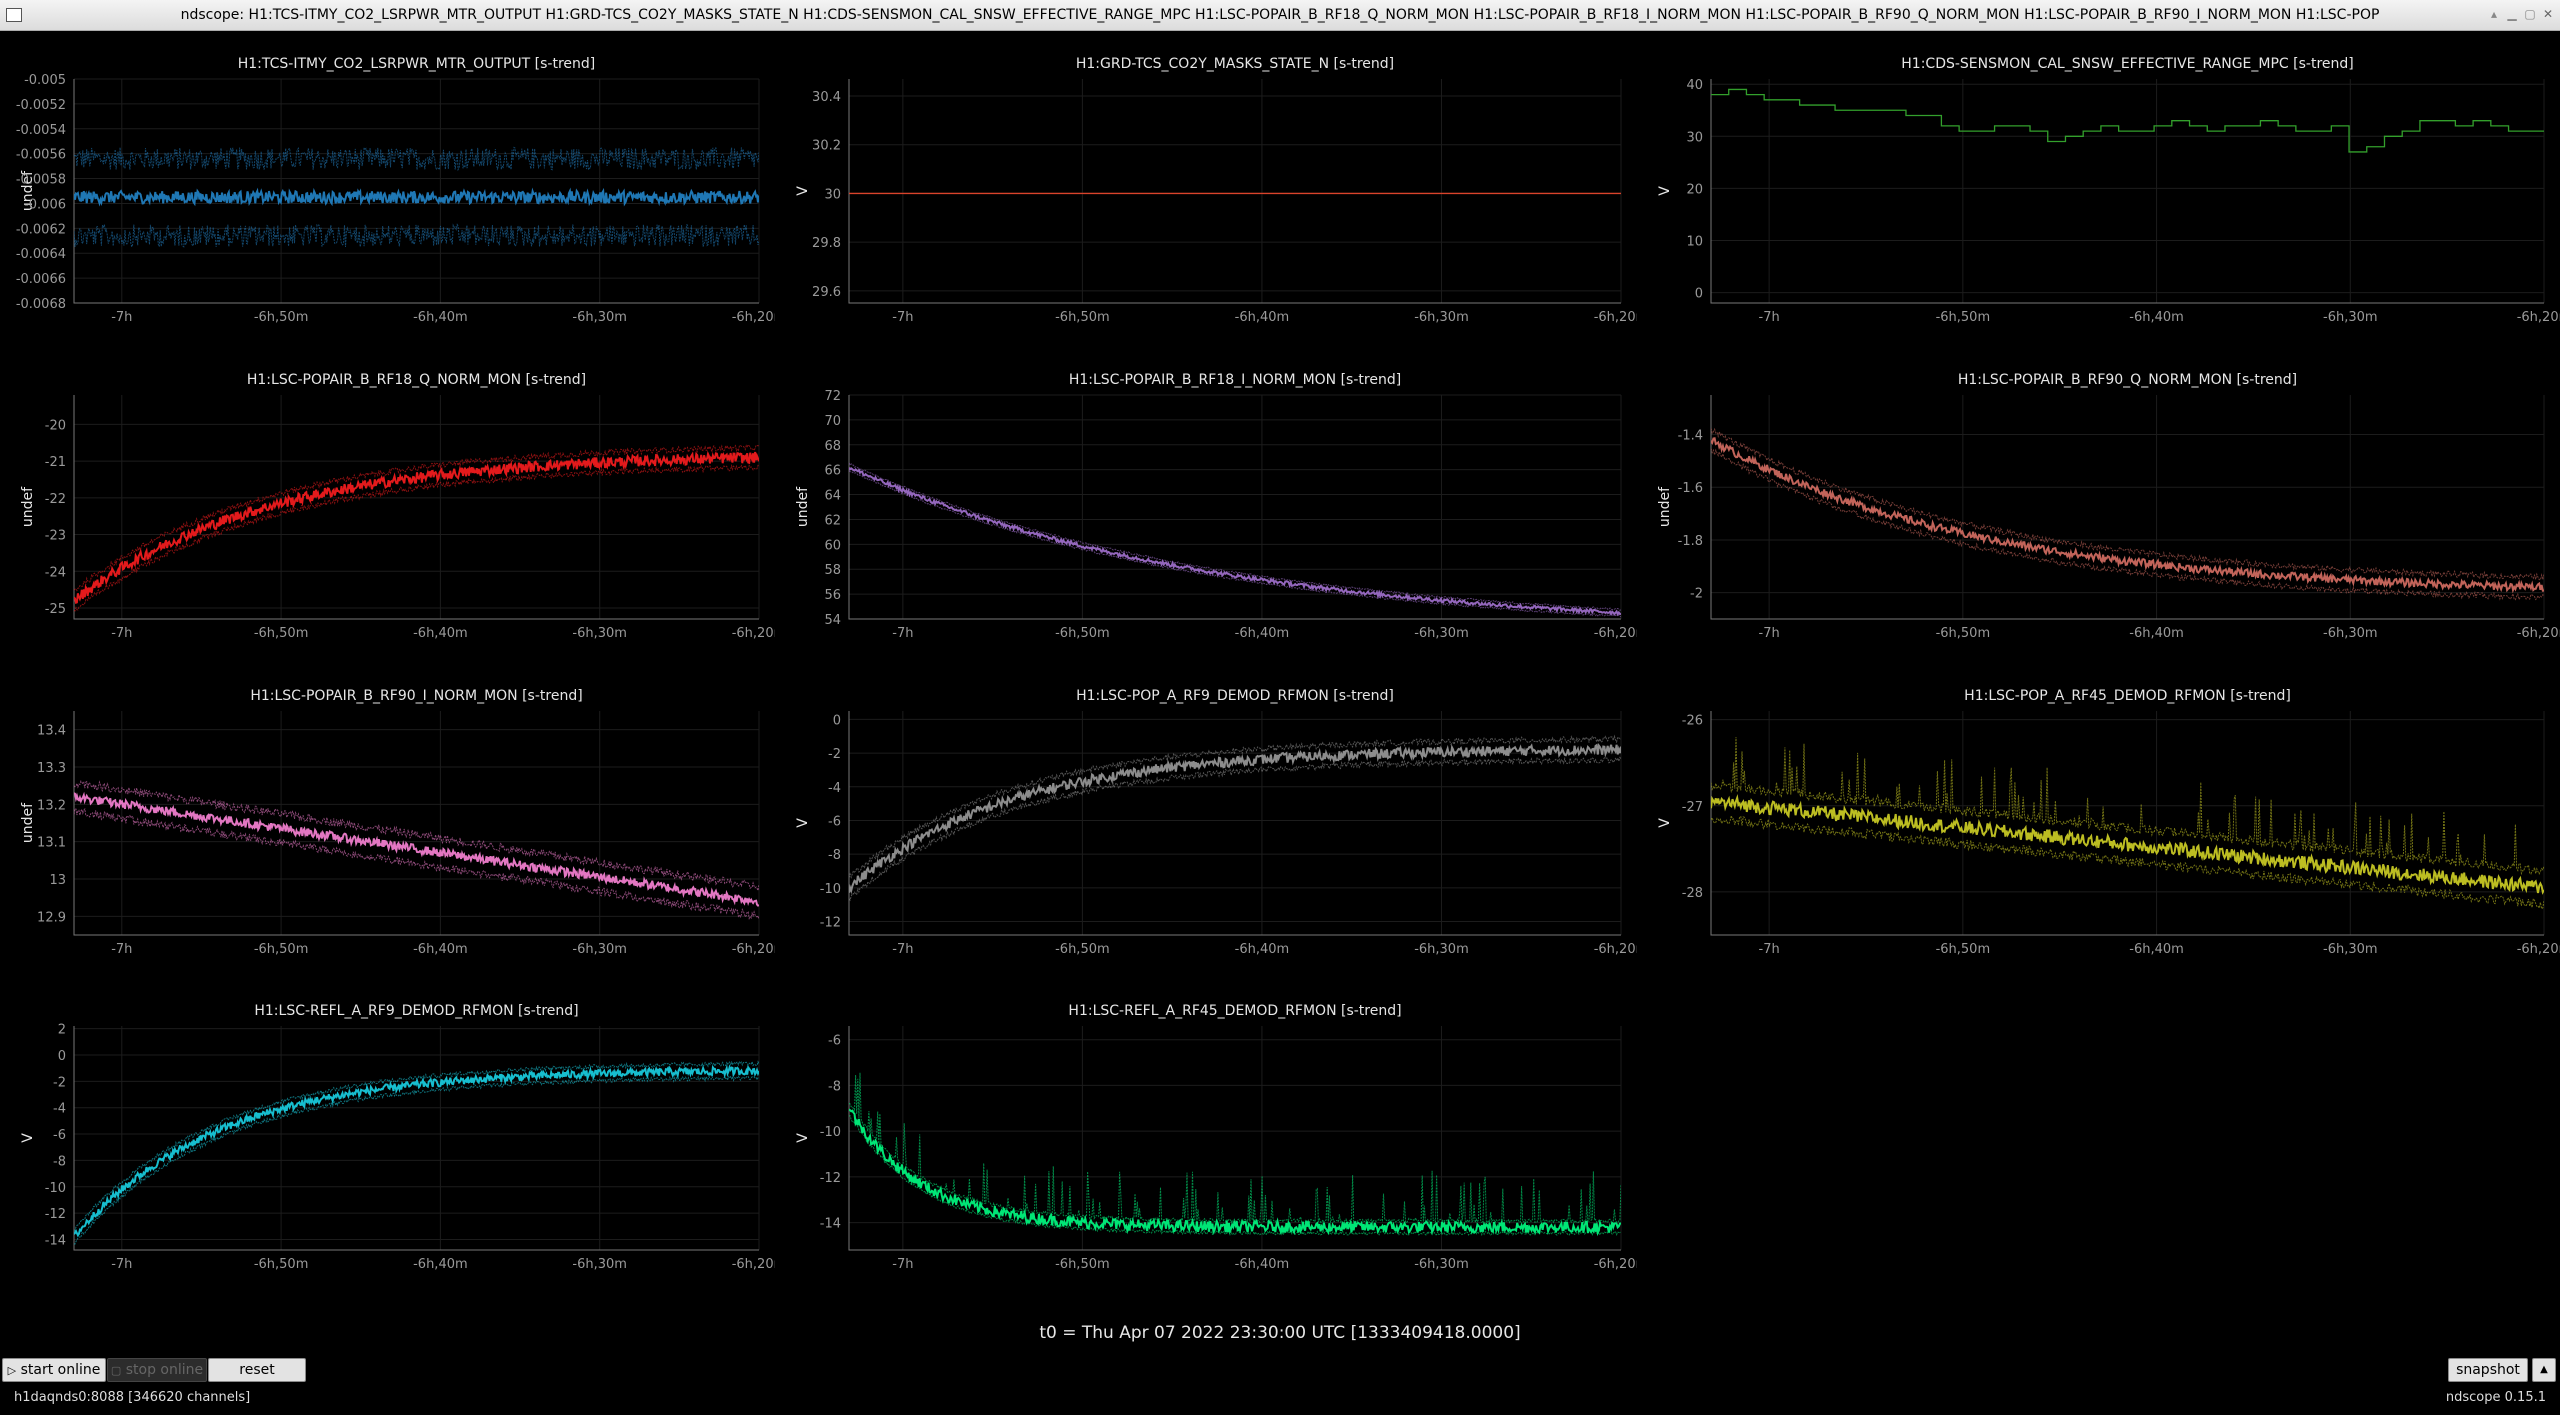  Describe the element at coordinates (2530, 14) in the screenshot. I see `maximize-icon: ▢` at that location.